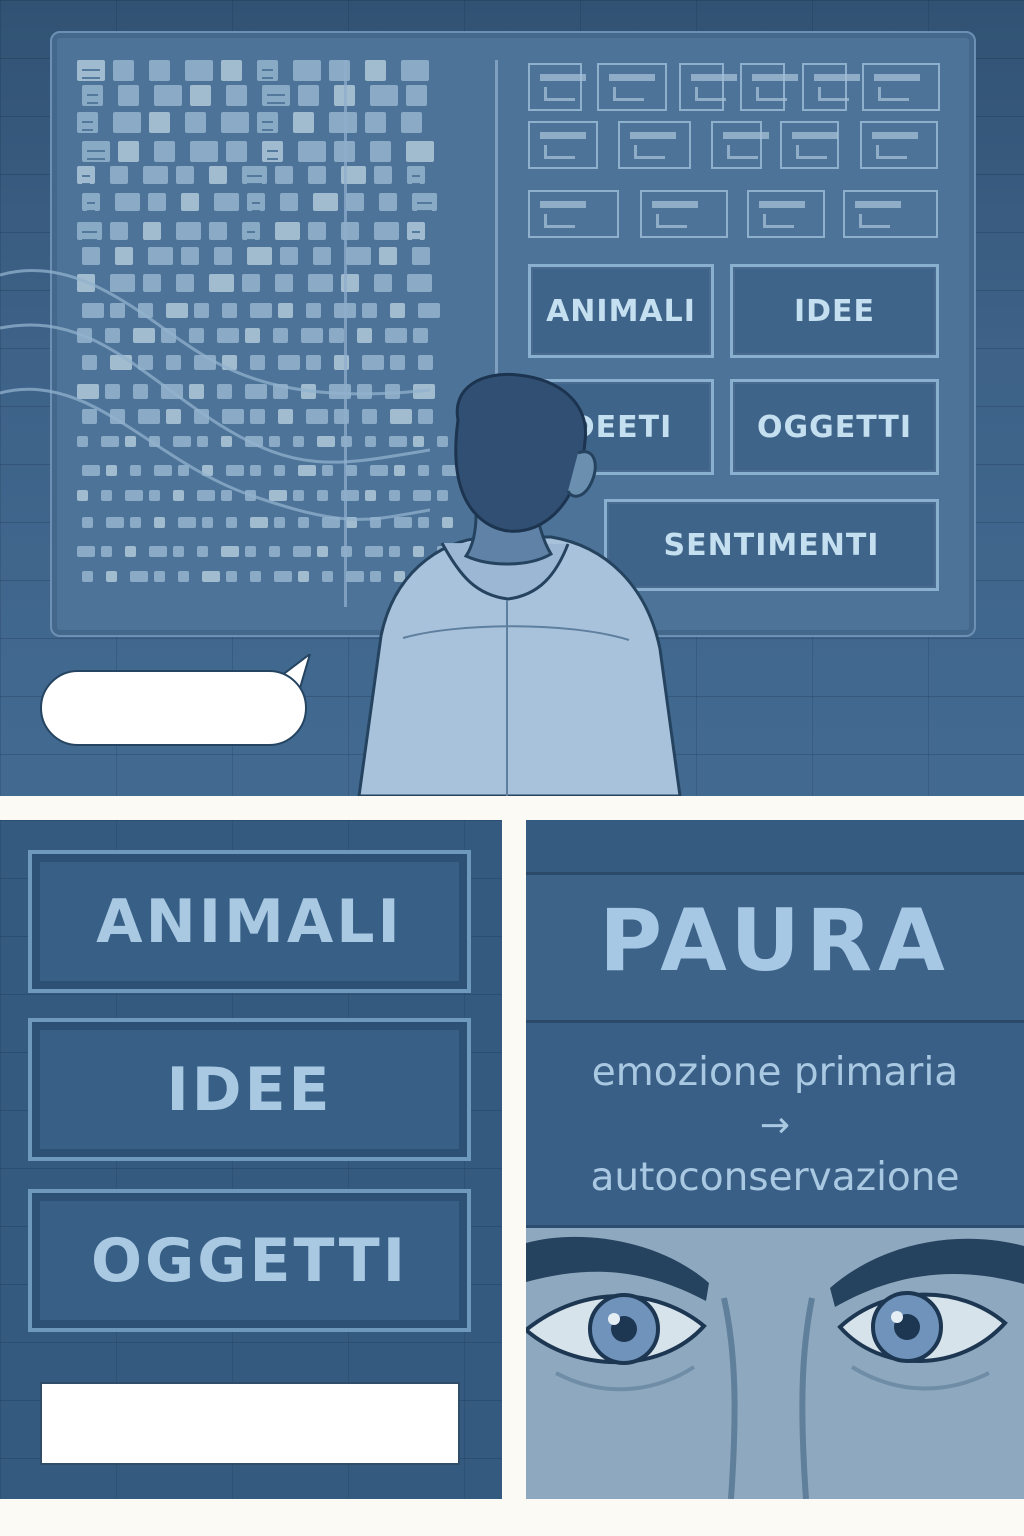 This screenshot has height=1536, width=1024. Describe the element at coordinates (769, 87) in the screenshot. I see `vertical-card-icon` at that location.